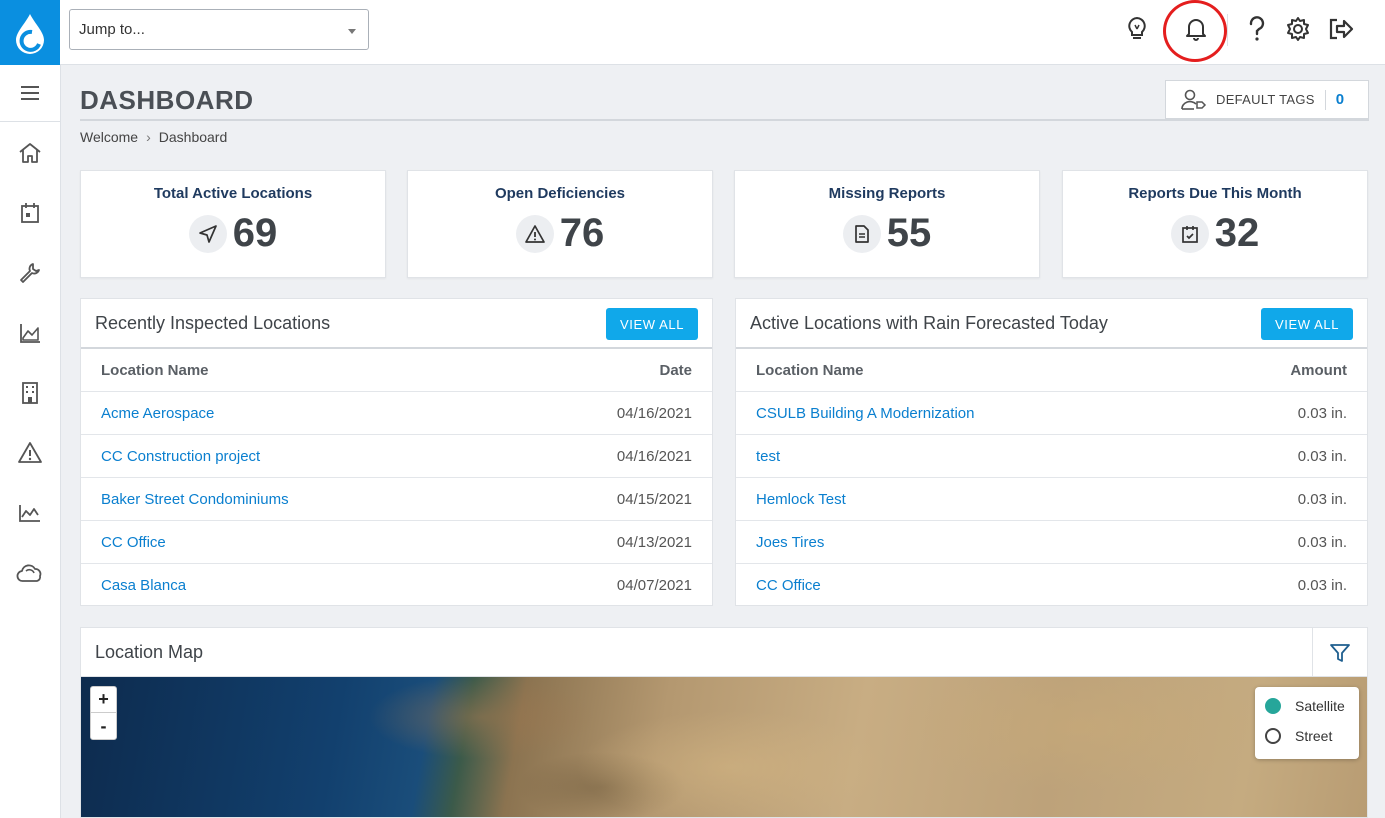  I want to click on zoom-control: + -, so click(103, 713).